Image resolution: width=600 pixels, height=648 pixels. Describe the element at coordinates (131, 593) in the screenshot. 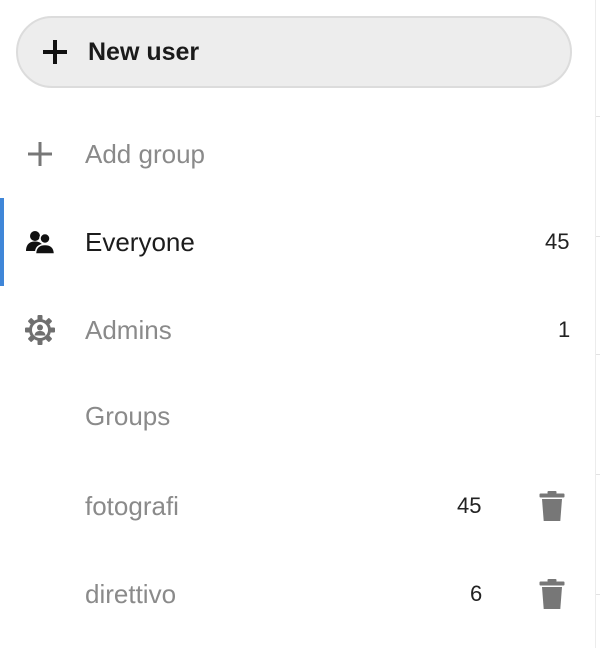

I see `group-label: direttivo` at that location.